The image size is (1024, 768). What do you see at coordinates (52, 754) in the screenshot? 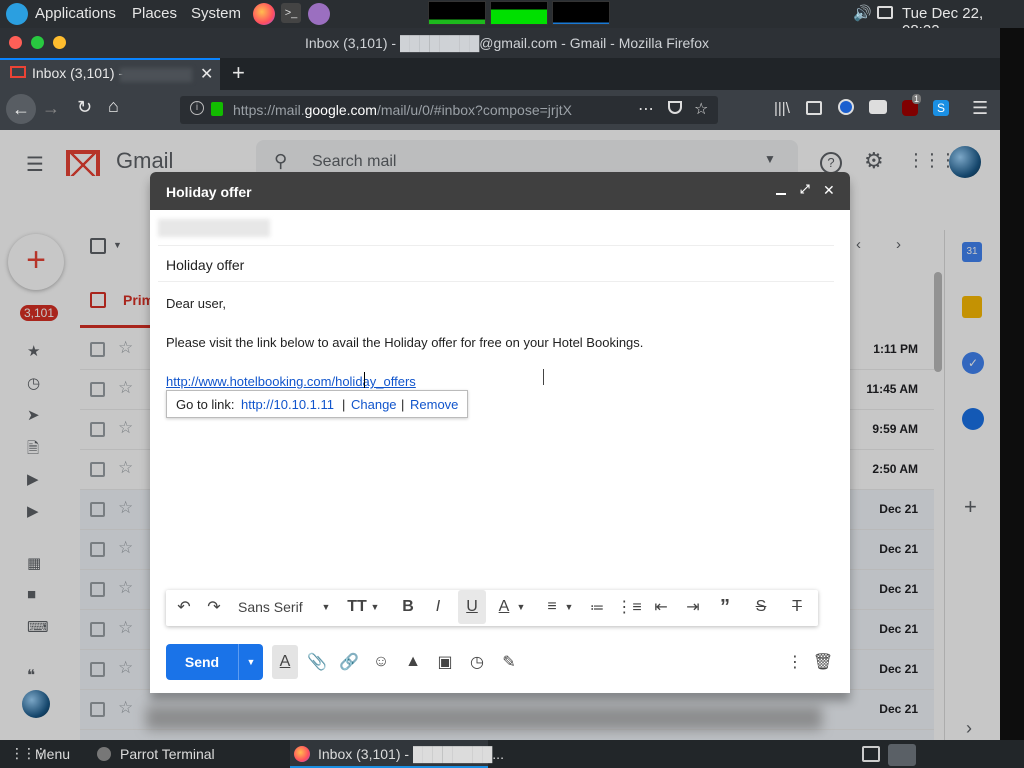
I see `app-menu-button: Menu` at bounding box center [52, 754].